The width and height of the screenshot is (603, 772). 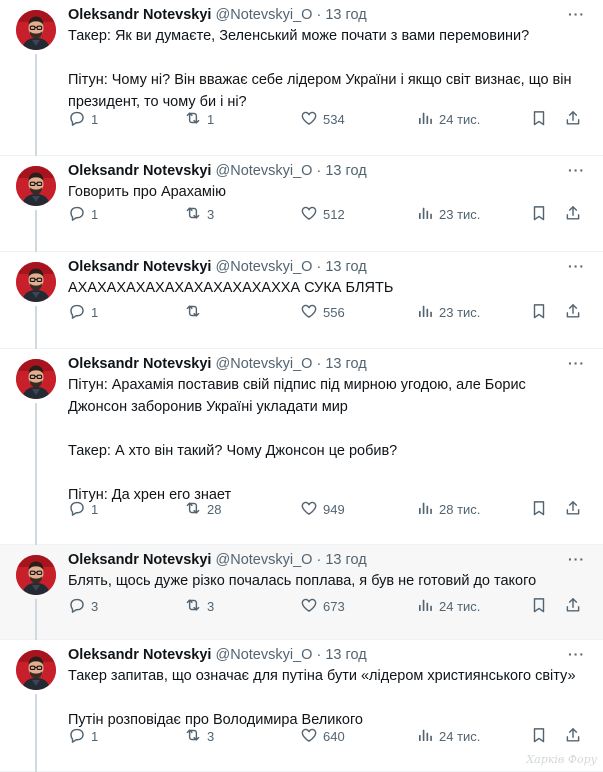 I want to click on retweet-icon, so click(x=193, y=606).